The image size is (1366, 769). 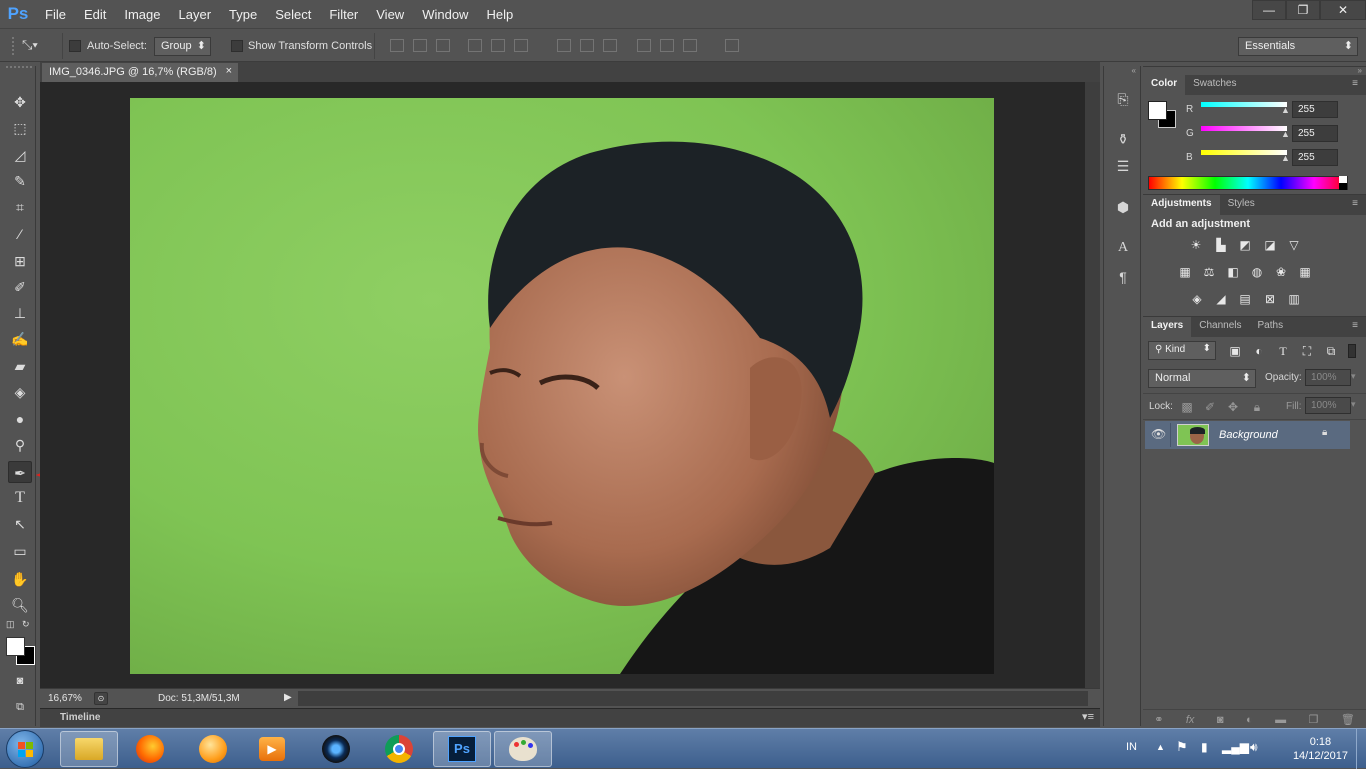 What do you see at coordinates (1305, 272) in the screenshot?
I see `color-lookup-icon: ▦` at bounding box center [1305, 272].